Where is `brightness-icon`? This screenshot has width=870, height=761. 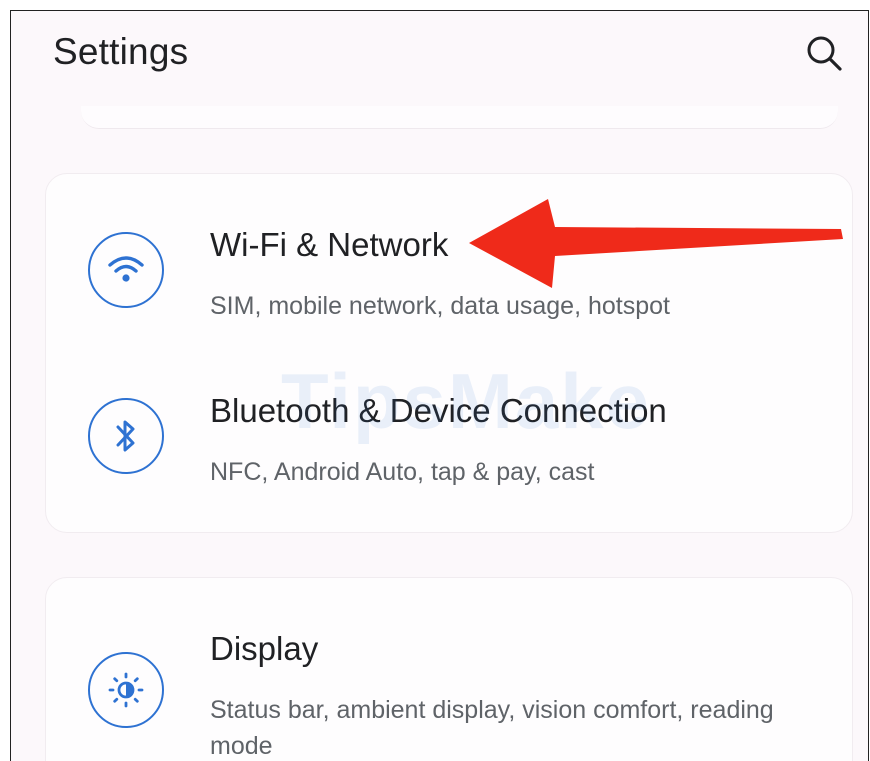 brightness-icon is located at coordinates (126, 690).